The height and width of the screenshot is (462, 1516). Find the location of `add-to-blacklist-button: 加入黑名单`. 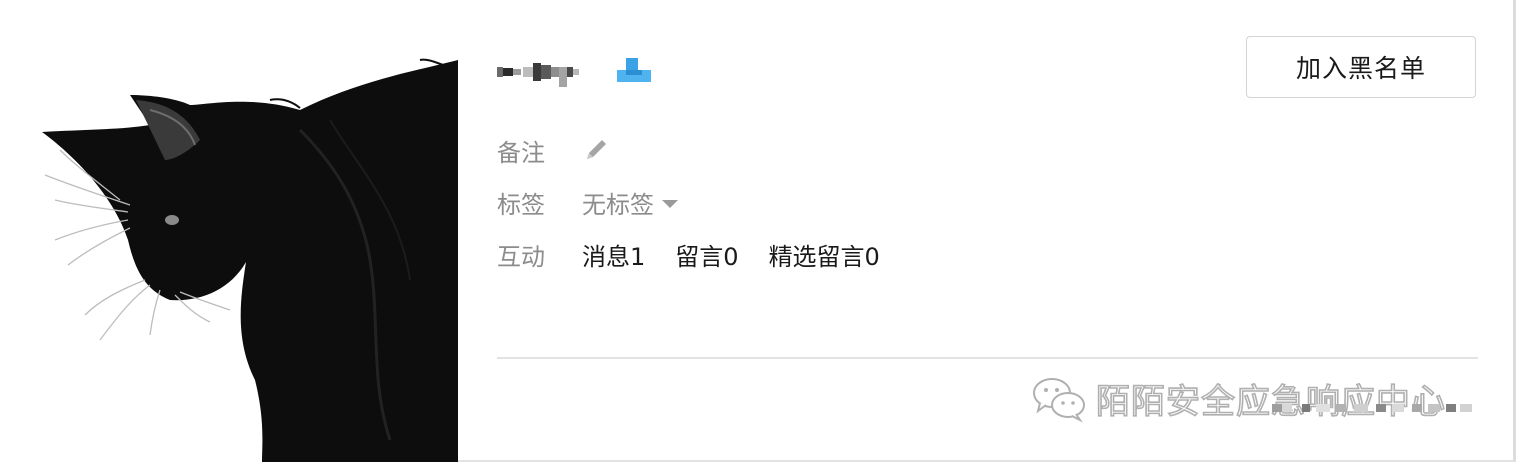

add-to-blacklist-button: 加入黑名单 is located at coordinates (1361, 67).